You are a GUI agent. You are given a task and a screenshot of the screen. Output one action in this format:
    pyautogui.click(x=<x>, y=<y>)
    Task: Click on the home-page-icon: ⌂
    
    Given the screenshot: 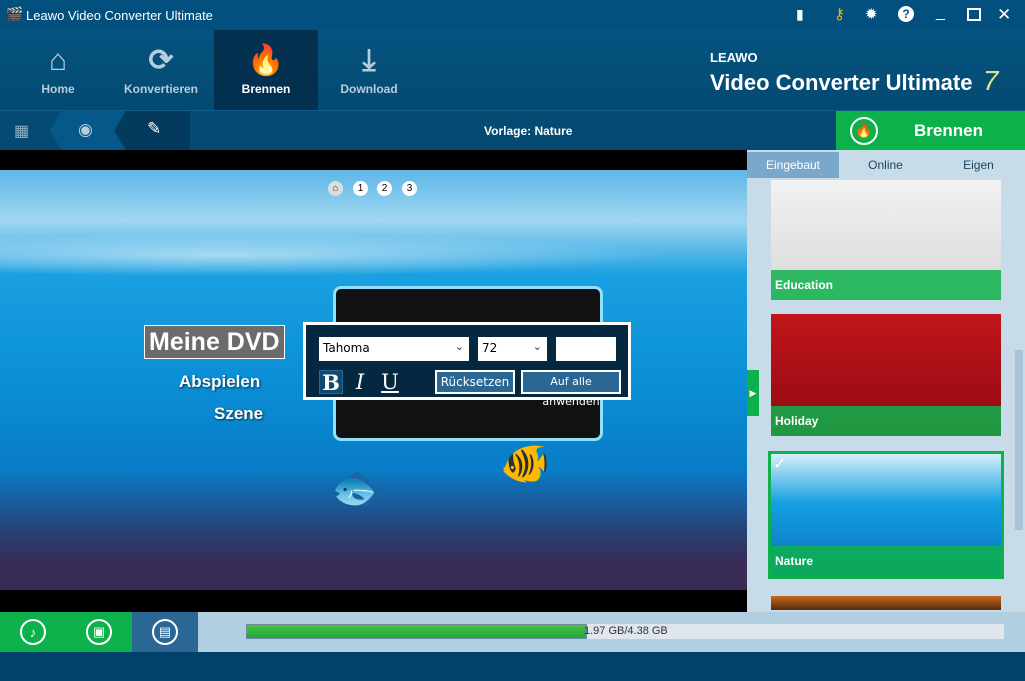 What is the action you would take?
    pyautogui.click(x=335, y=188)
    